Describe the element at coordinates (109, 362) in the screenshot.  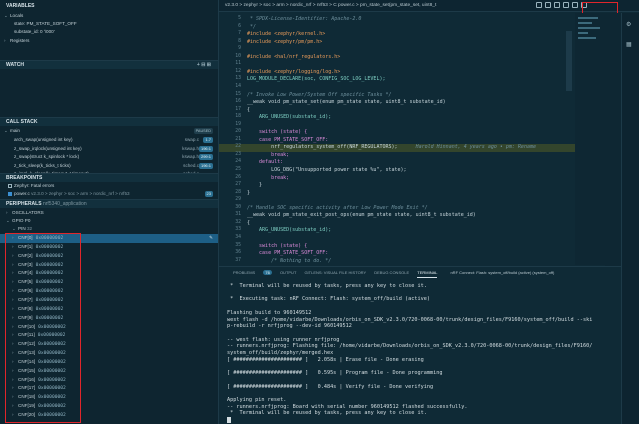
I see `register-row: › CNF[14] 0x00000002` at that location.